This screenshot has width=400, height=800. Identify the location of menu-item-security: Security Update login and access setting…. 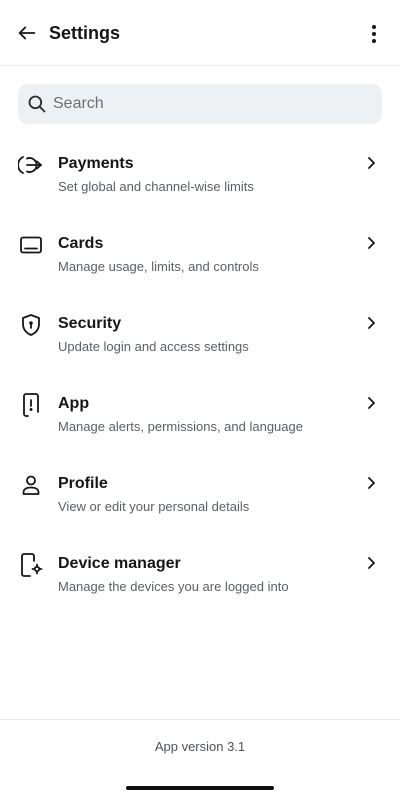
(200, 352).